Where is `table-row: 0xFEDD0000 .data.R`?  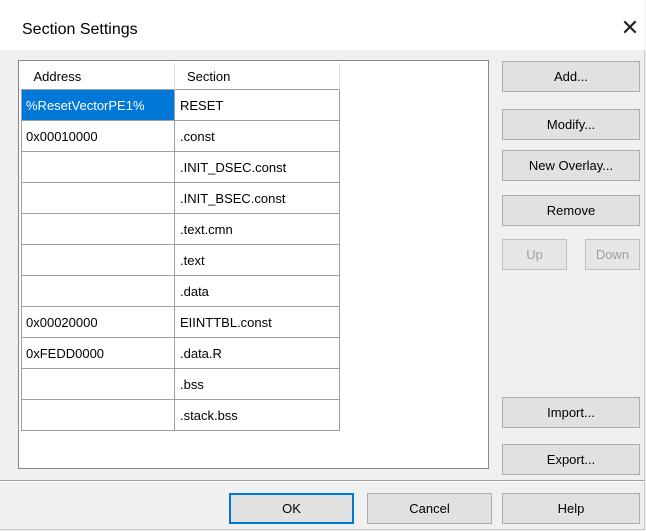
table-row: 0xFEDD0000 .data.R is located at coordinates (180, 353).